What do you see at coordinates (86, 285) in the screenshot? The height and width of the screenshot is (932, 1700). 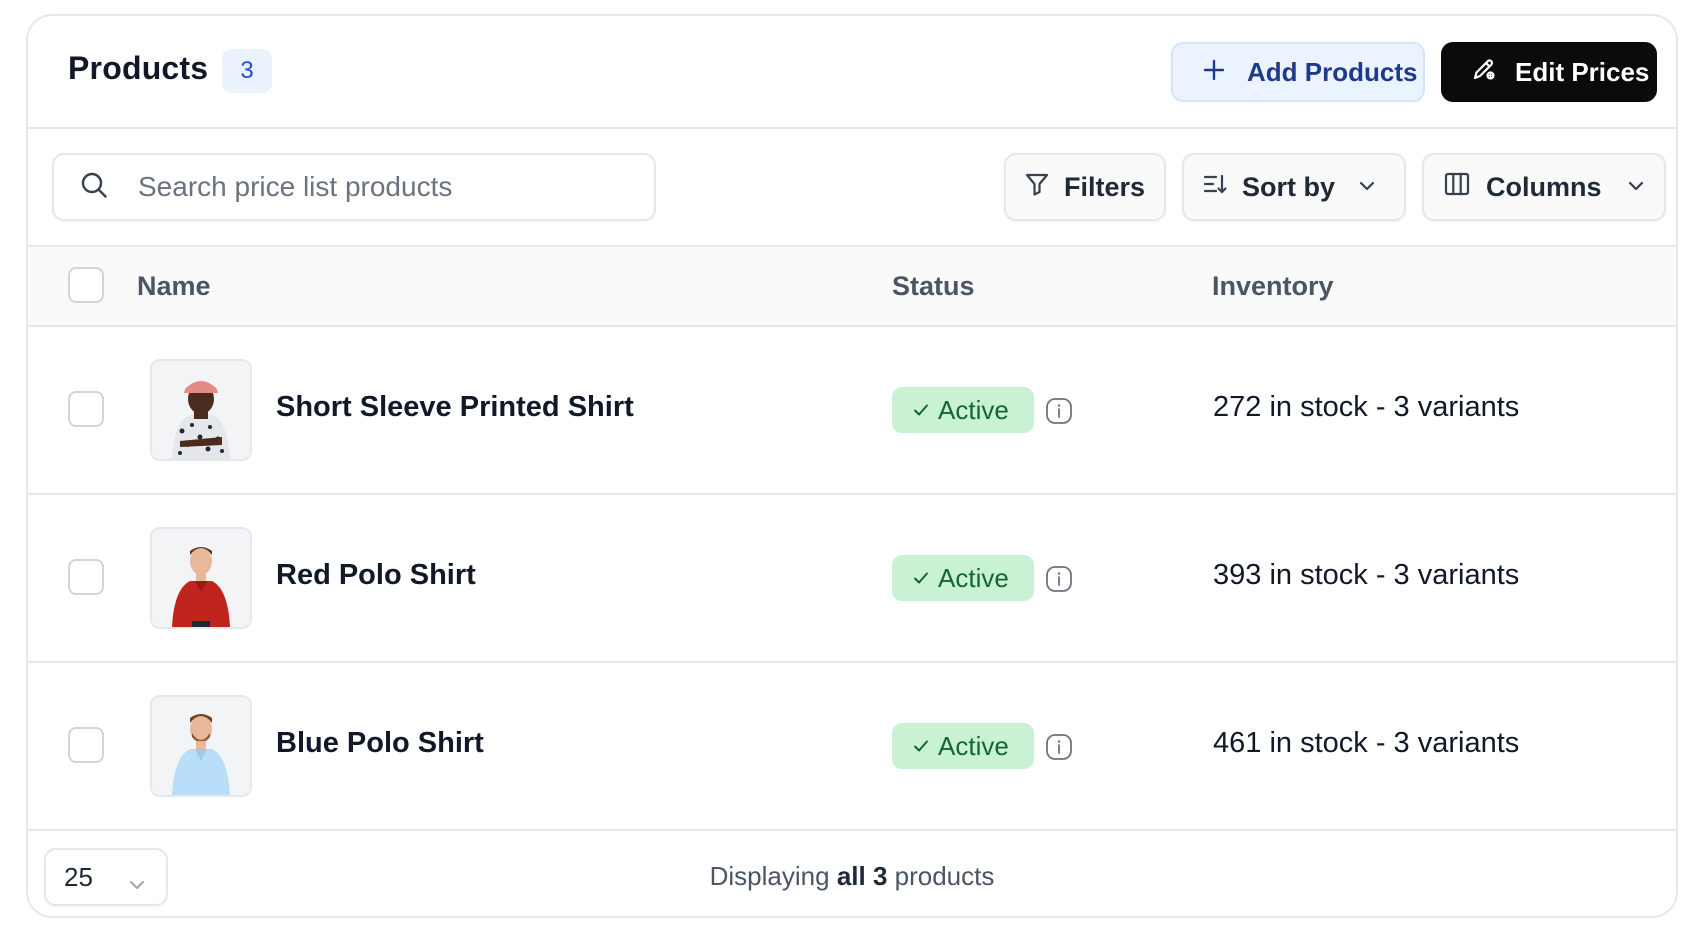 I see `select-all-checkbox` at bounding box center [86, 285].